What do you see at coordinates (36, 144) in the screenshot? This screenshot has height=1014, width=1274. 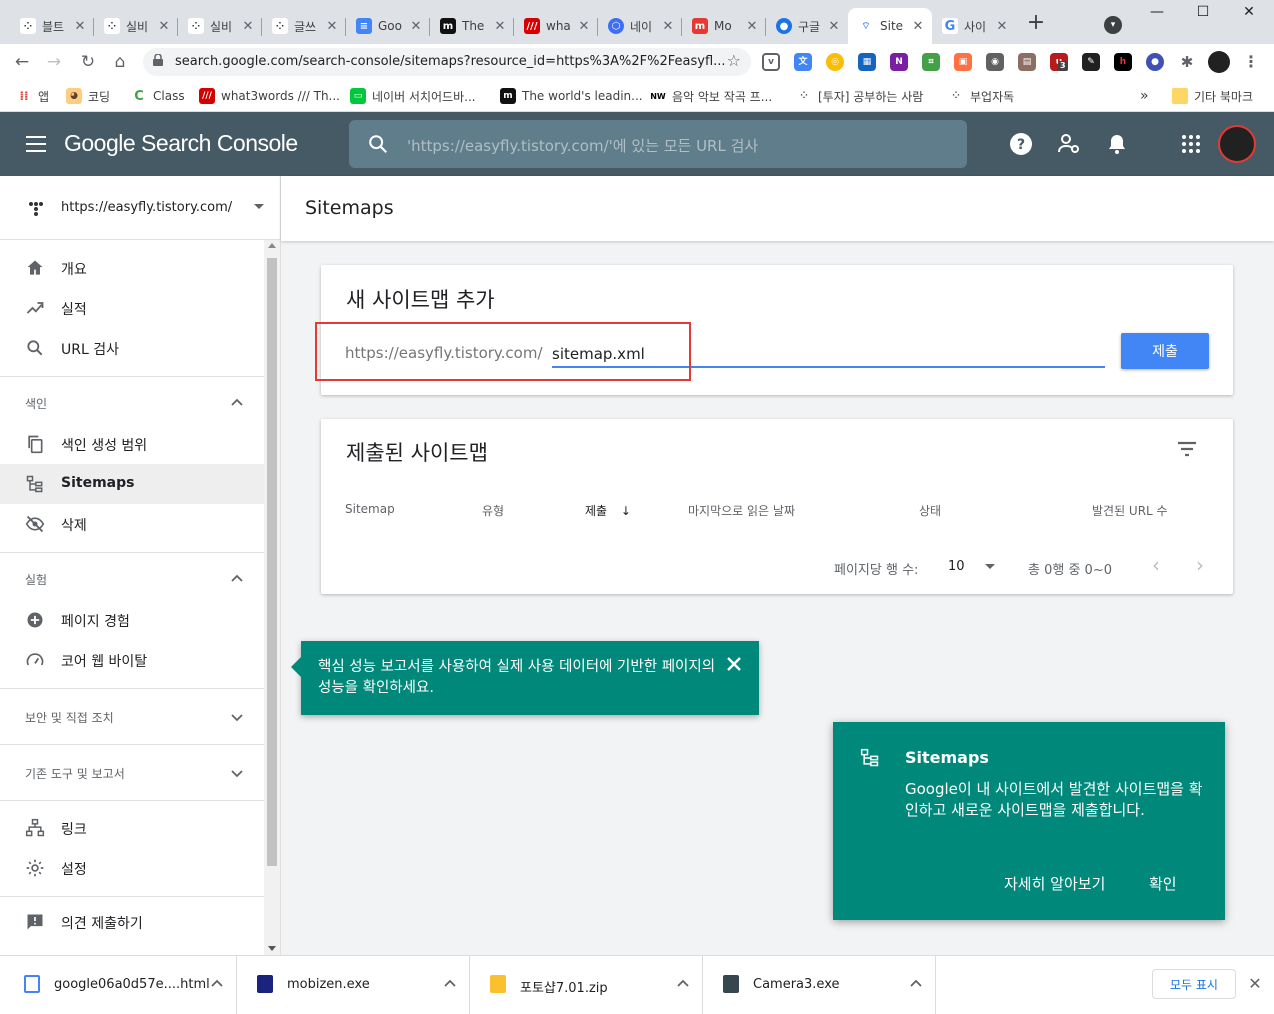 I see `hamburger-menu-icon` at bounding box center [36, 144].